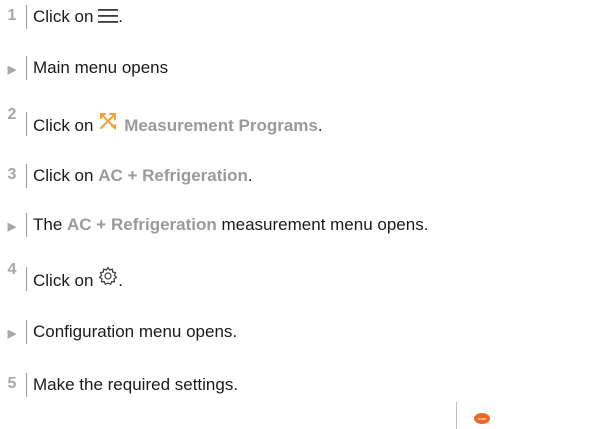 The height and width of the screenshot is (429, 594). Describe the element at coordinates (297, 68) in the screenshot. I see `result-main-menu: ▶ Main menu opens` at that location.